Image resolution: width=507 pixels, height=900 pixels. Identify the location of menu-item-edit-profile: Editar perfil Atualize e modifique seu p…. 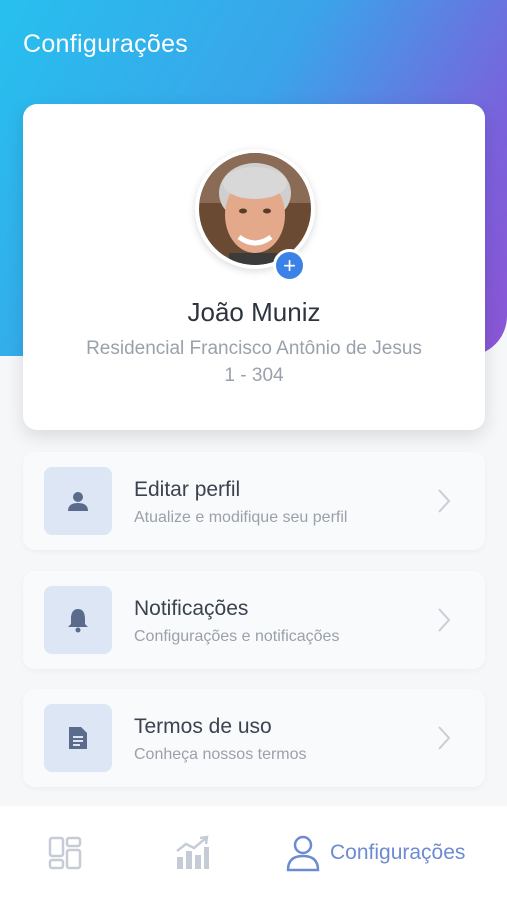
(254, 501).